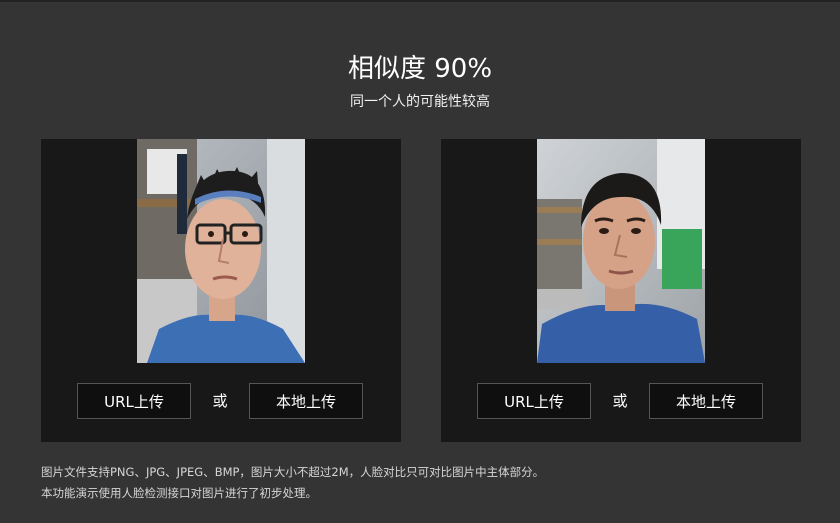 The image size is (840, 523). What do you see at coordinates (220, 401) in the screenshot?
I see `or-label-left: 或` at bounding box center [220, 401].